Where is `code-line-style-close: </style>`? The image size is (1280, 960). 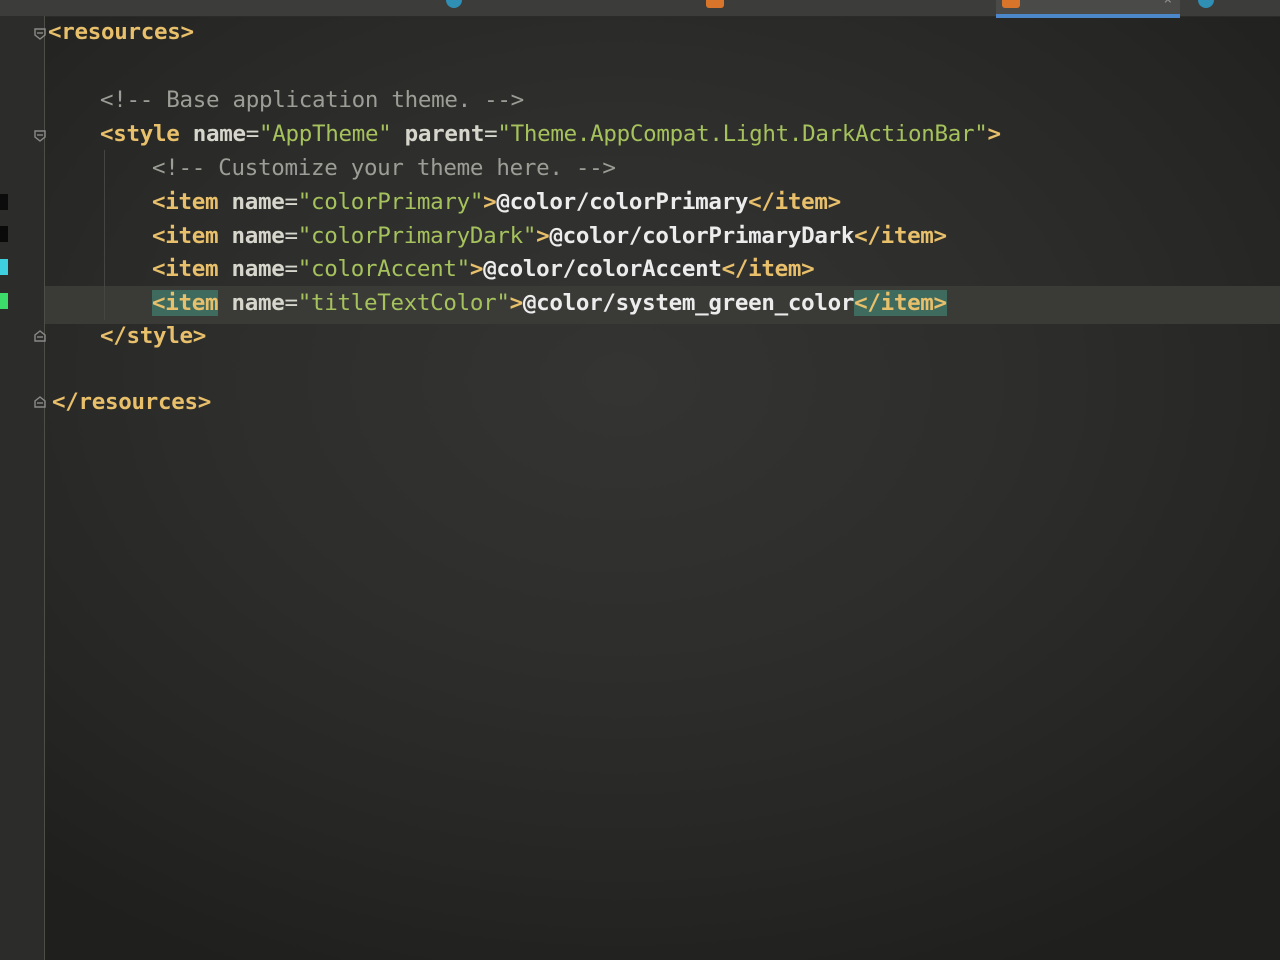
code-line-style-close: </style> is located at coordinates (153, 336).